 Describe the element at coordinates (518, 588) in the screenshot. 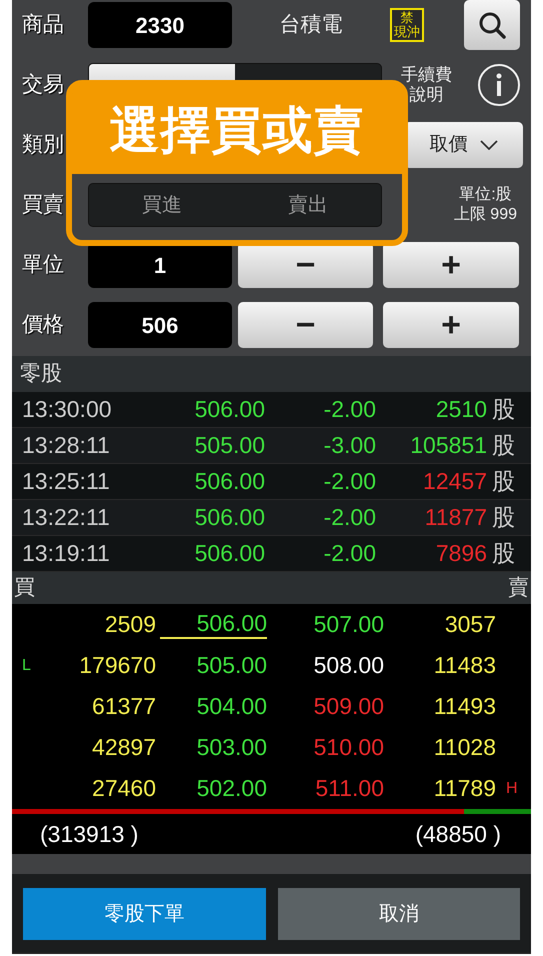

I see `ask-header: 賣` at that location.